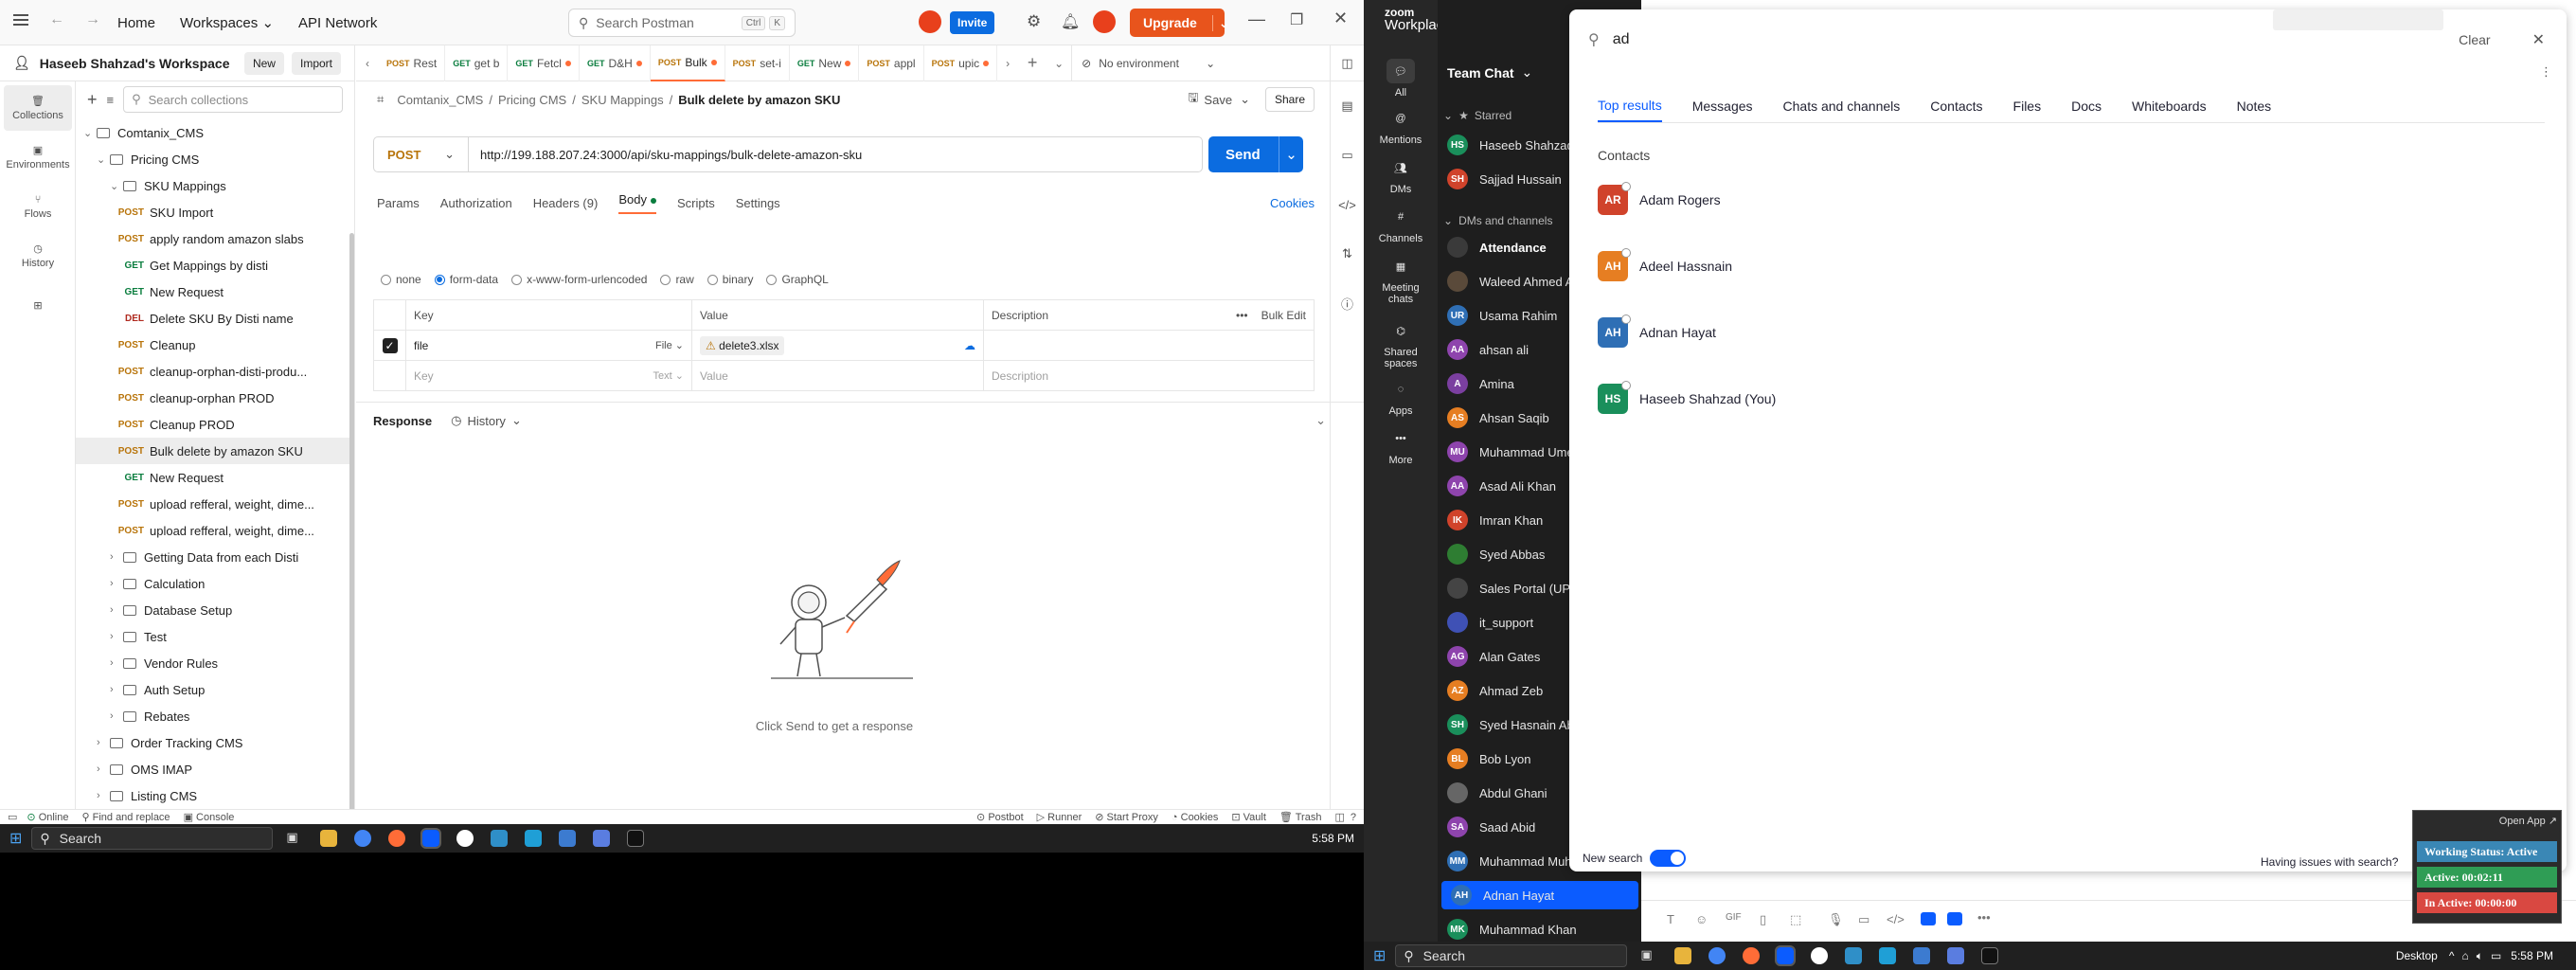  I want to click on nav-api-network: API Network, so click(337, 23).